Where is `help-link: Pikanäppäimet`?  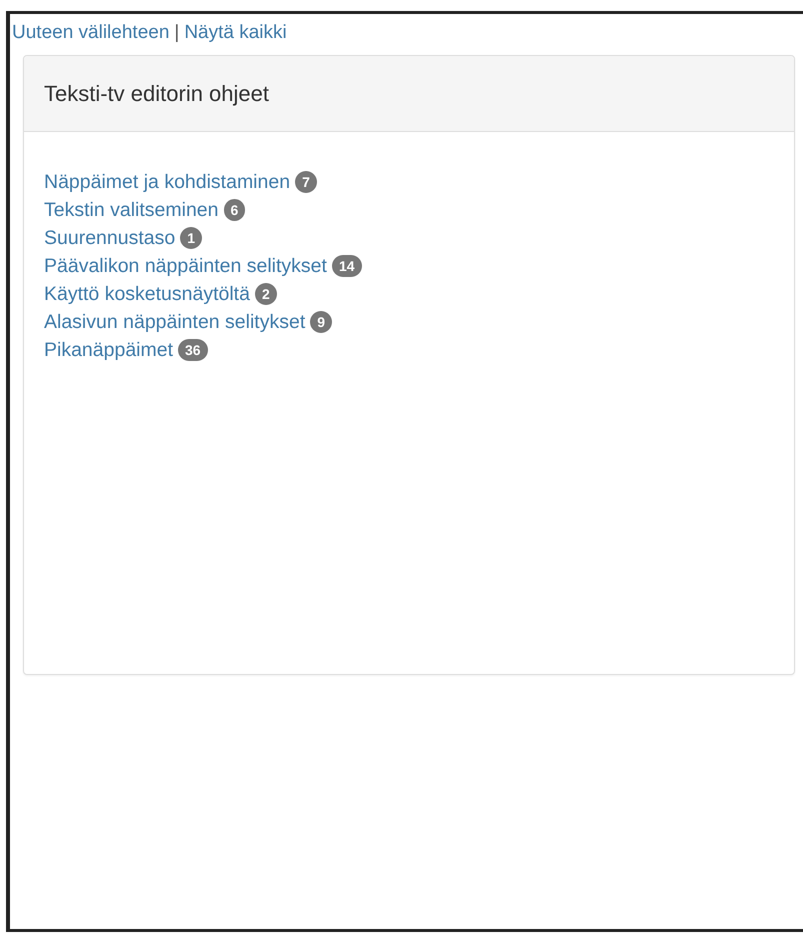 help-link: Pikanäppäimet is located at coordinates (108, 350).